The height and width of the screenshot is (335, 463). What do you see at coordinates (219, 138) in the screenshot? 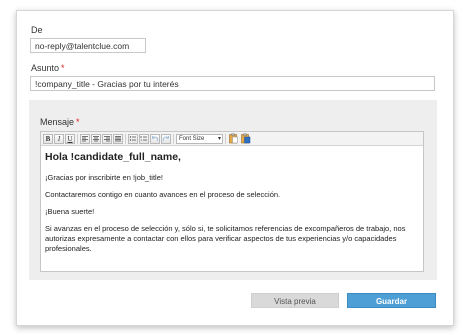
I see `chevron-down-icon: ▾` at bounding box center [219, 138].